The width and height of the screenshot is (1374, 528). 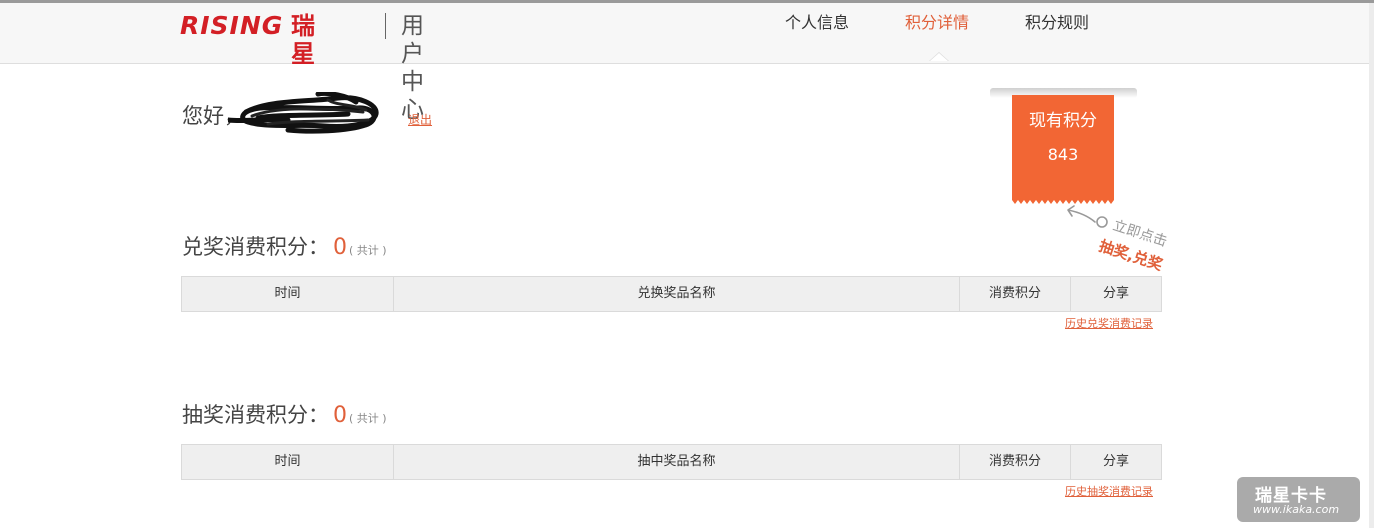 I want to click on current-points-badge: 现有积分 843, so click(x=1063, y=147).